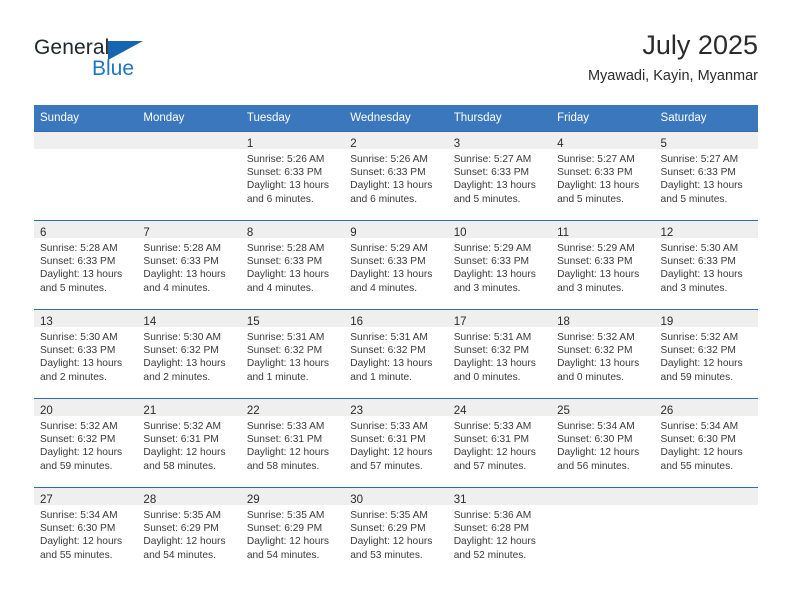 The image size is (792, 612). Describe the element at coordinates (386, 555) in the screenshot. I see `daylight-text-cont: and 53 minutes.` at that location.